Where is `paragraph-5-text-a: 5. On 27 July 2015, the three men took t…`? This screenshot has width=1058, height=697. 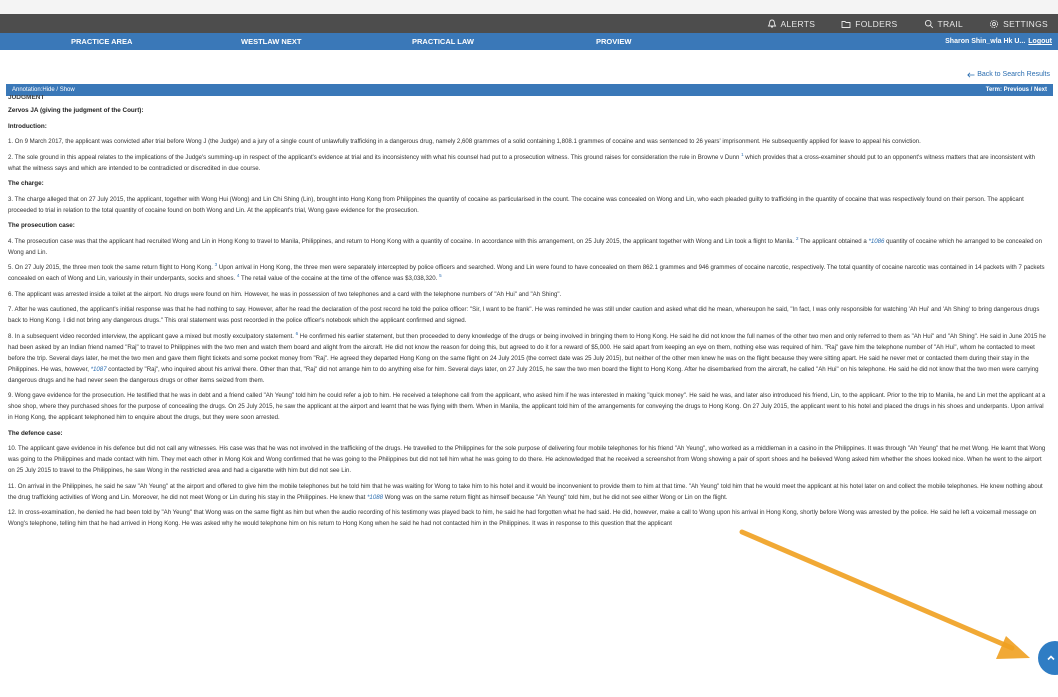
paragraph-5-text-a: 5. On 27 July 2015, the three men took t… is located at coordinates (111, 267).